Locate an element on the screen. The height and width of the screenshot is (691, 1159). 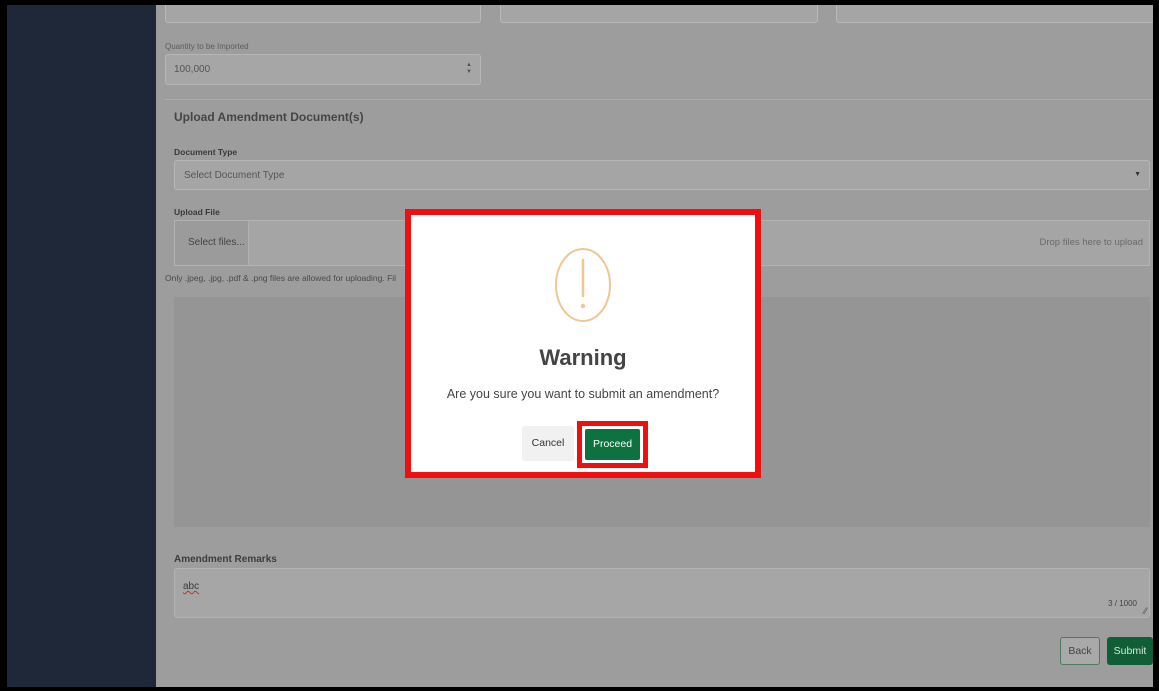
quantity-input: 100,000 ▲ ▼ is located at coordinates (323, 69).